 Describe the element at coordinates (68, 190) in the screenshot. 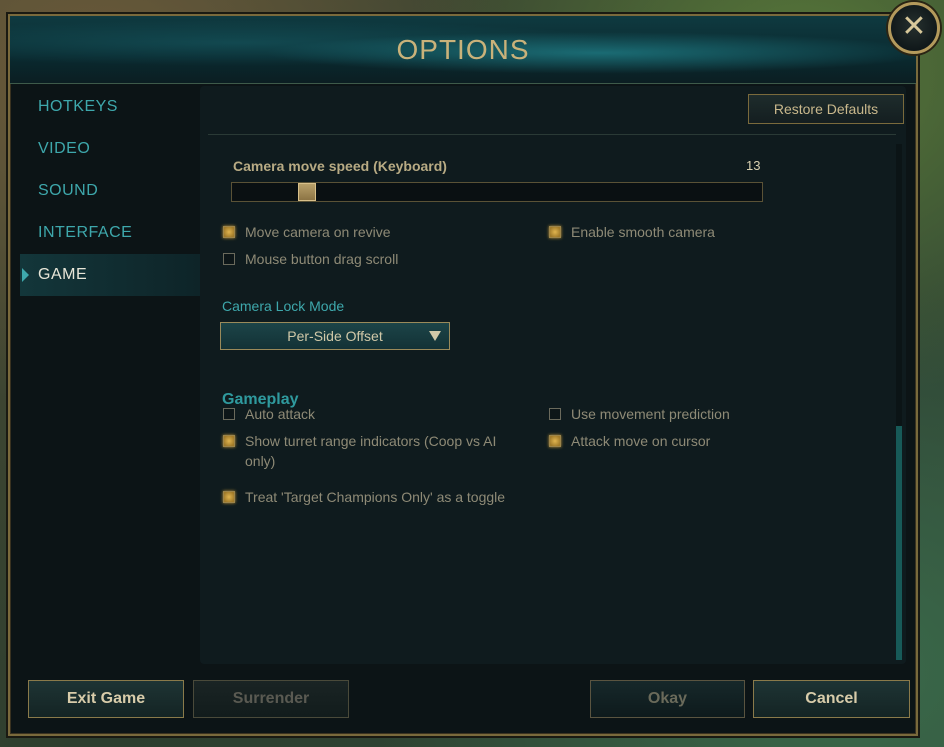

I see `sidebar-item-label: SOUND` at that location.